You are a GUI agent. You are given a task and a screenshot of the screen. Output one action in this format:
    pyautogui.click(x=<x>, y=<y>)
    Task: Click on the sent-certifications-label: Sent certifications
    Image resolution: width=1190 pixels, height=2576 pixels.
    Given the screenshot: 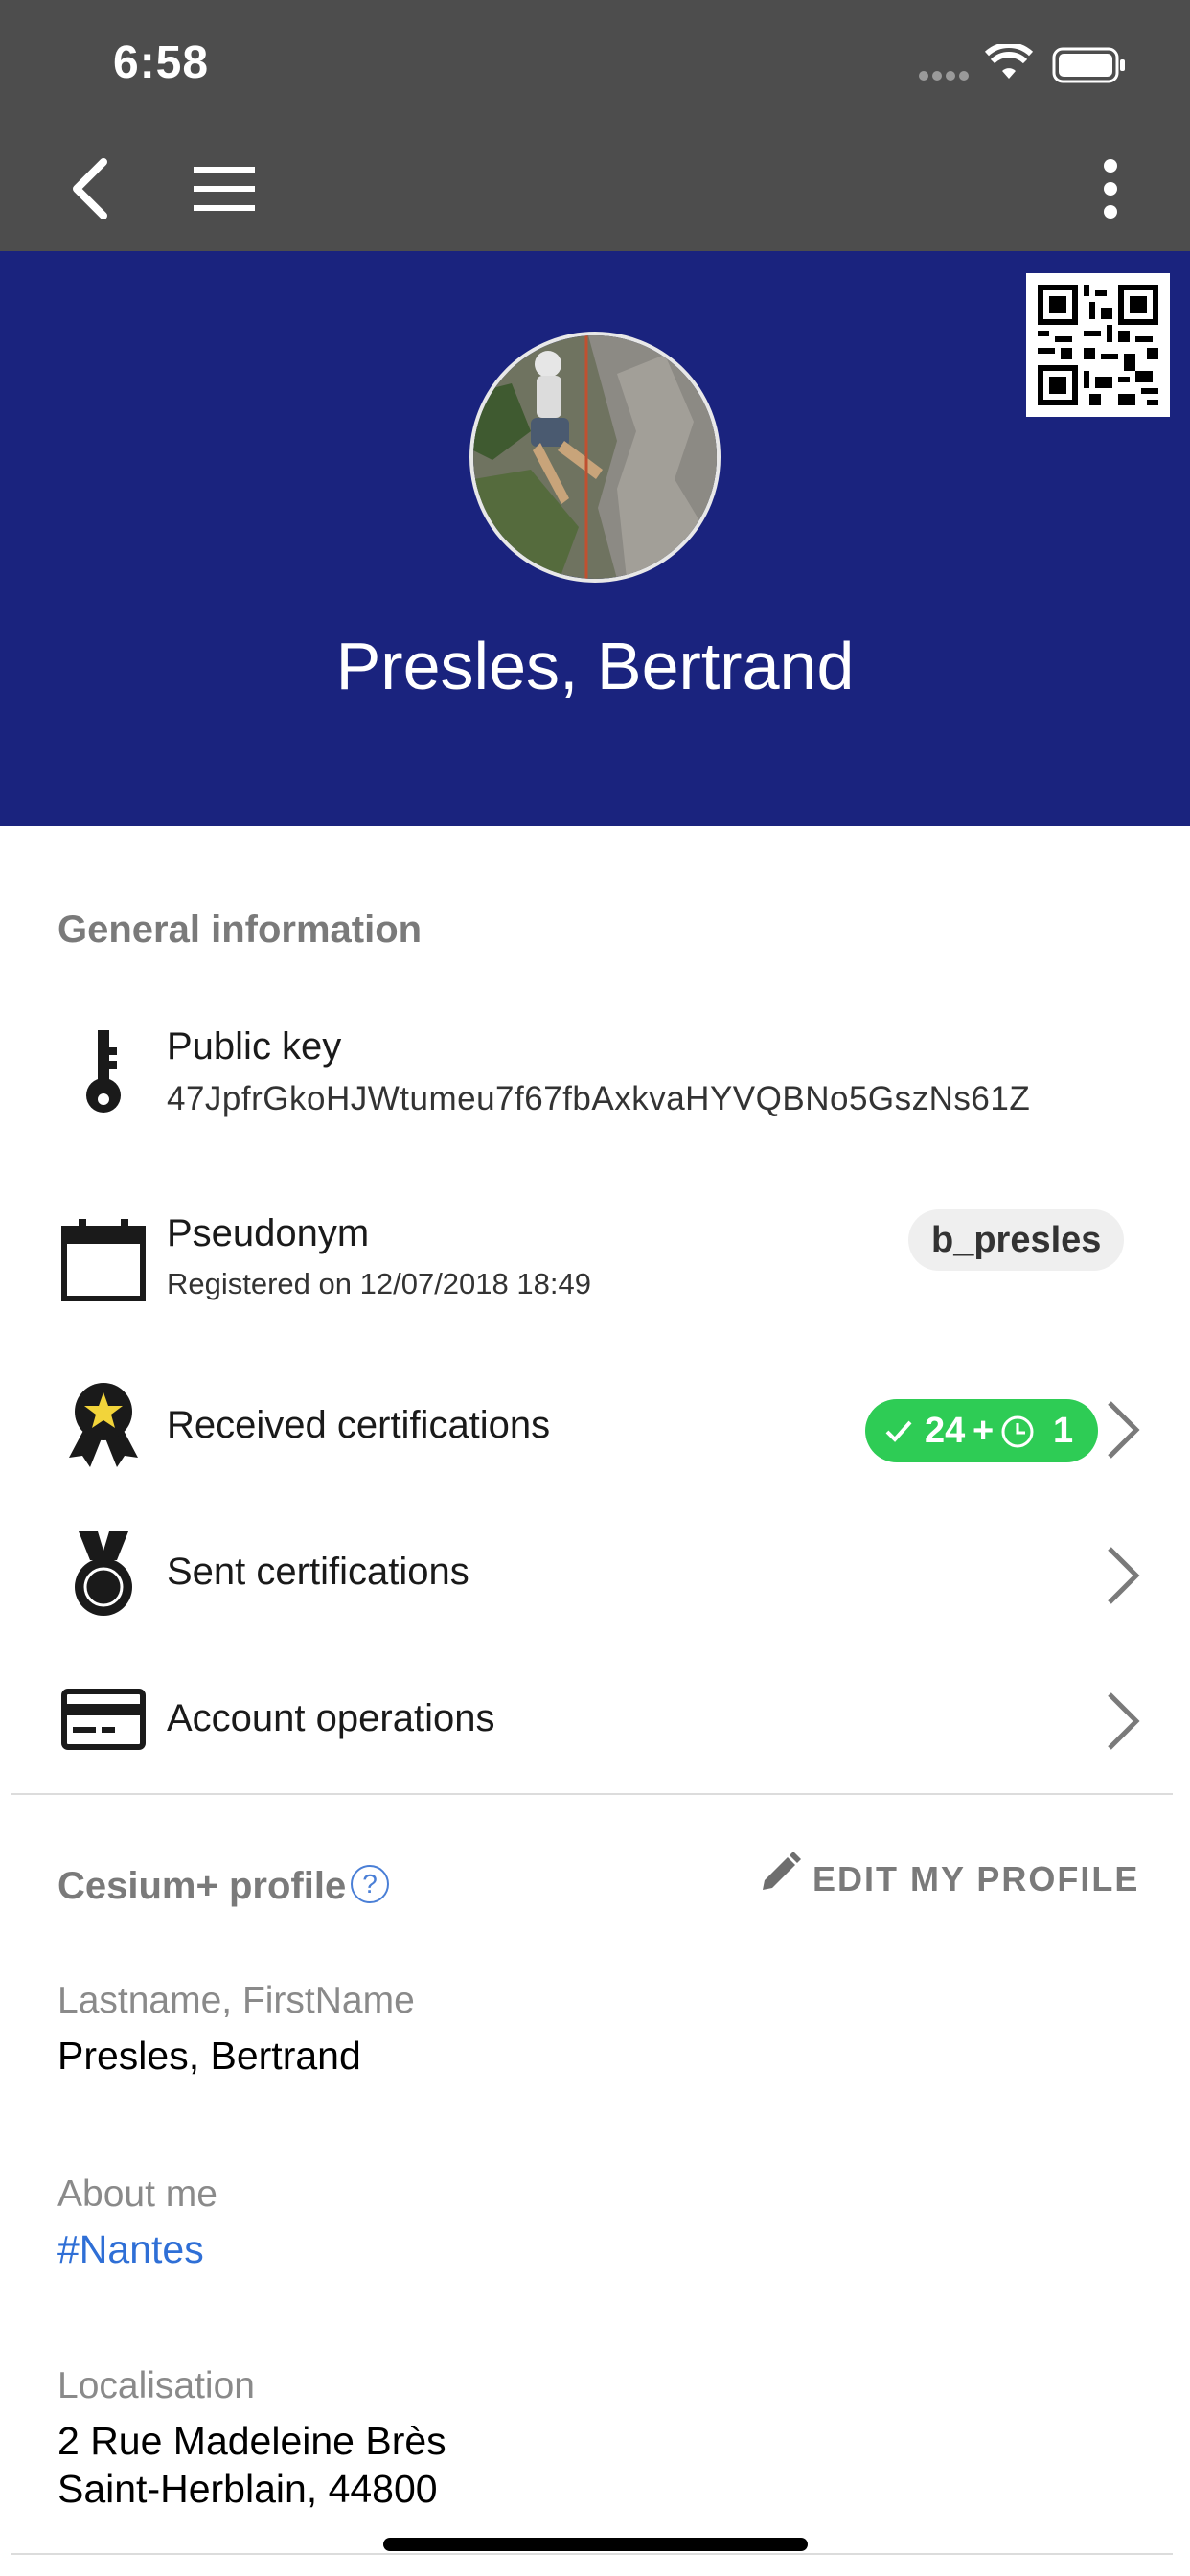 What is the action you would take?
    pyautogui.click(x=318, y=1572)
    